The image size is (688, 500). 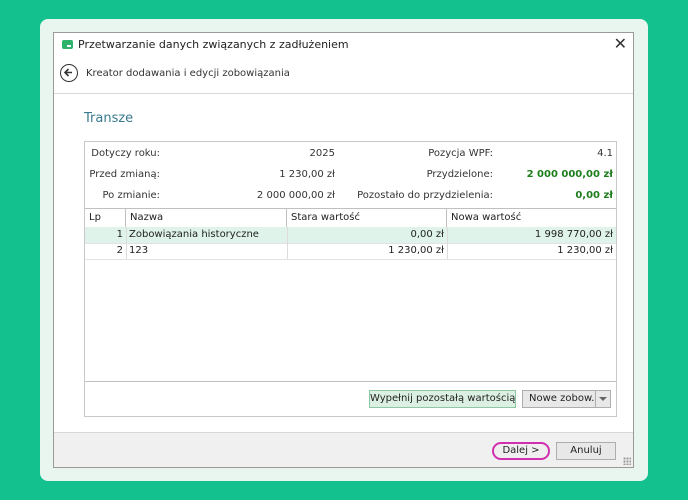 What do you see at coordinates (350, 251) in the screenshot?
I see `table-row: 2 123 1 230,00 zł 1 230,00 zł` at bounding box center [350, 251].